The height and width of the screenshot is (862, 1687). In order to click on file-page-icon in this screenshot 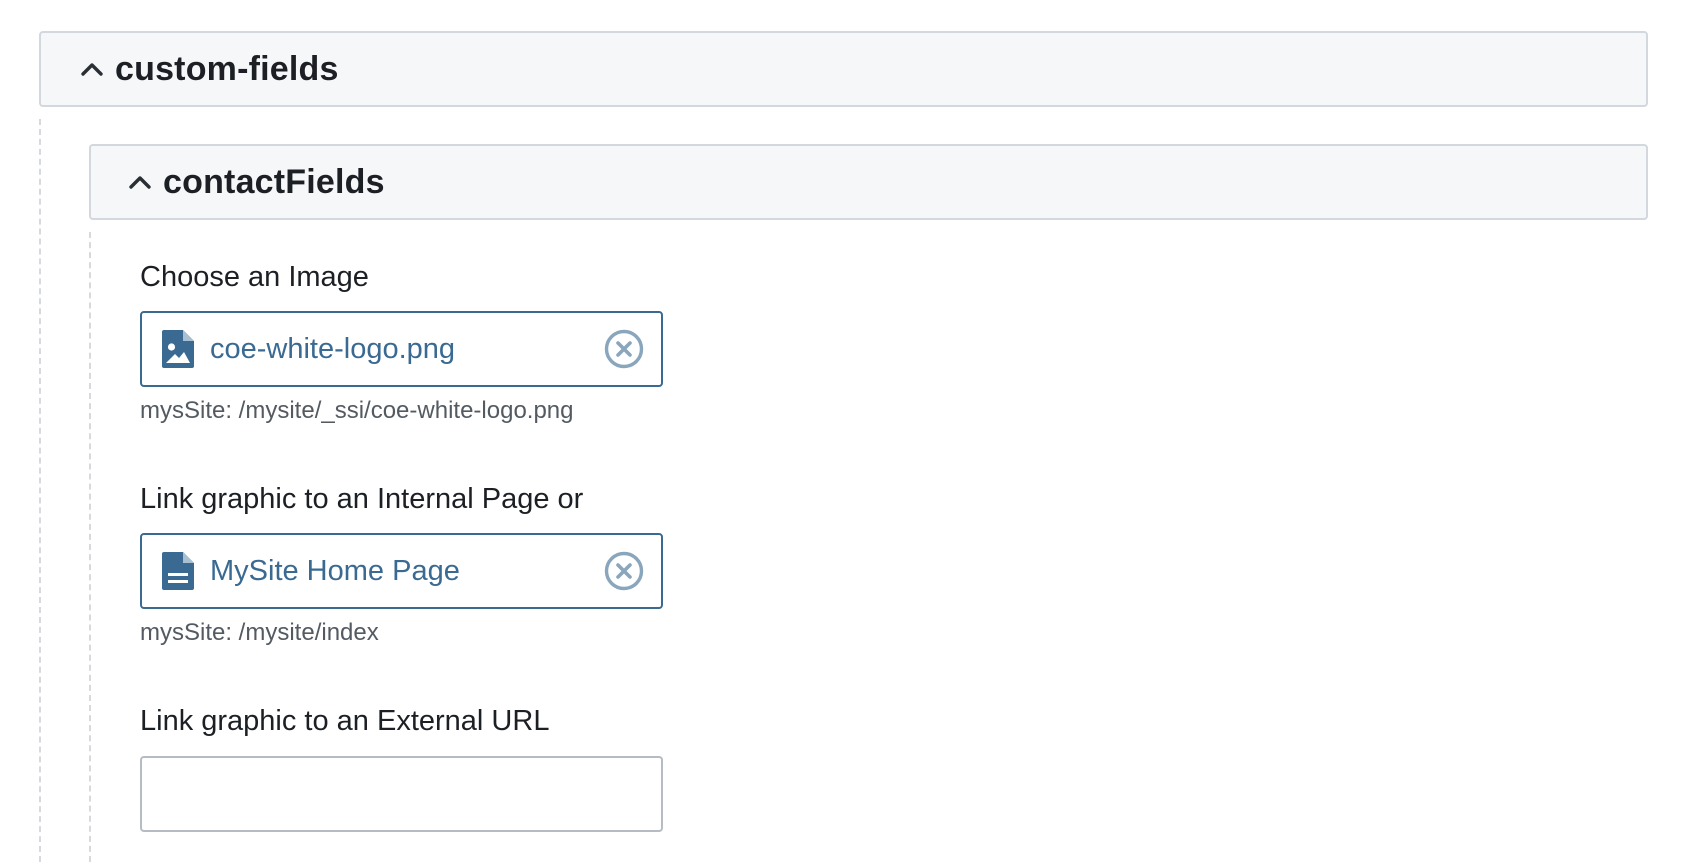, I will do `click(178, 571)`.